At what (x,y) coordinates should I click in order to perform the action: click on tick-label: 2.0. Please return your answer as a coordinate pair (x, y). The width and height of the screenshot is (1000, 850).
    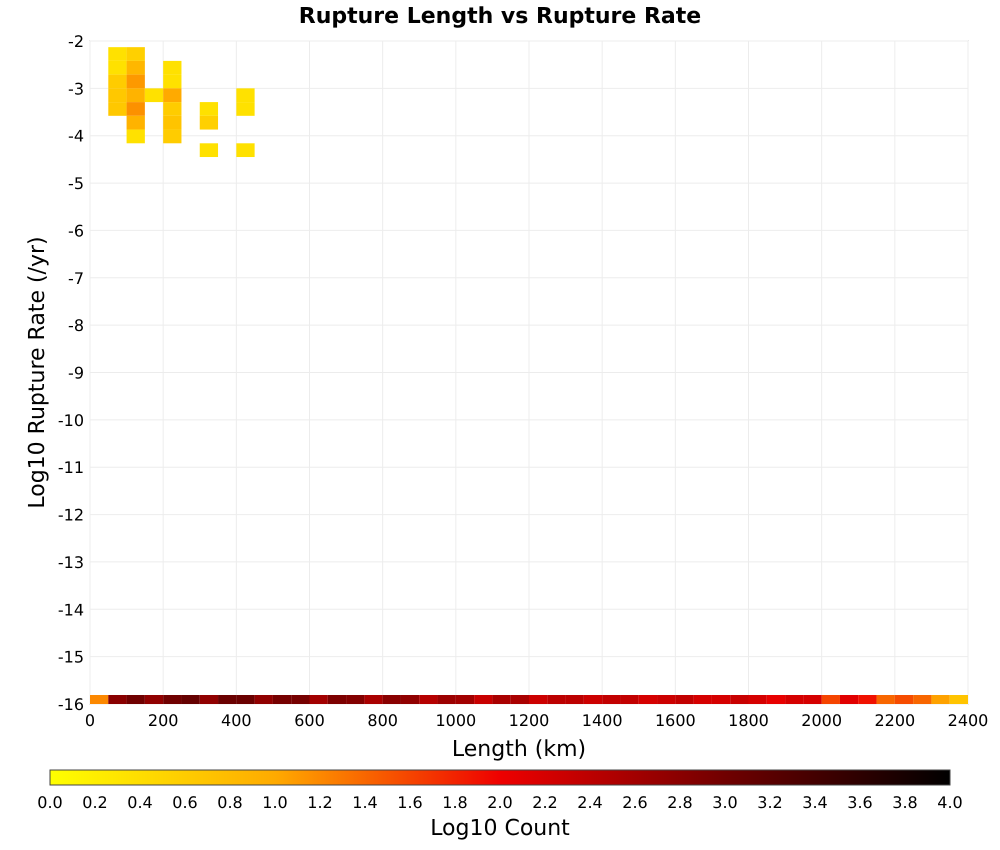
    Looking at the image, I should click on (500, 802).